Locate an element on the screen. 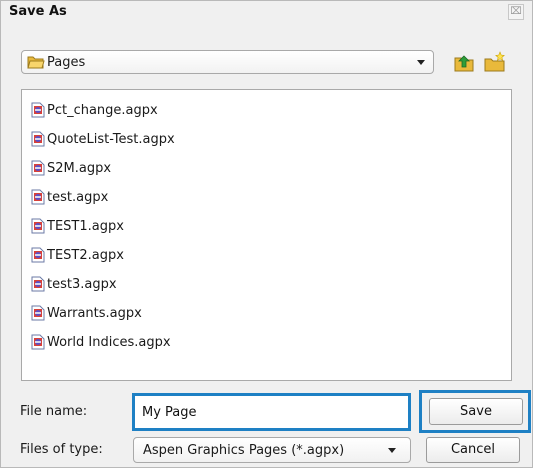 This screenshot has width=533, height=468. file-name-text: S2M.agpx is located at coordinates (79, 168).